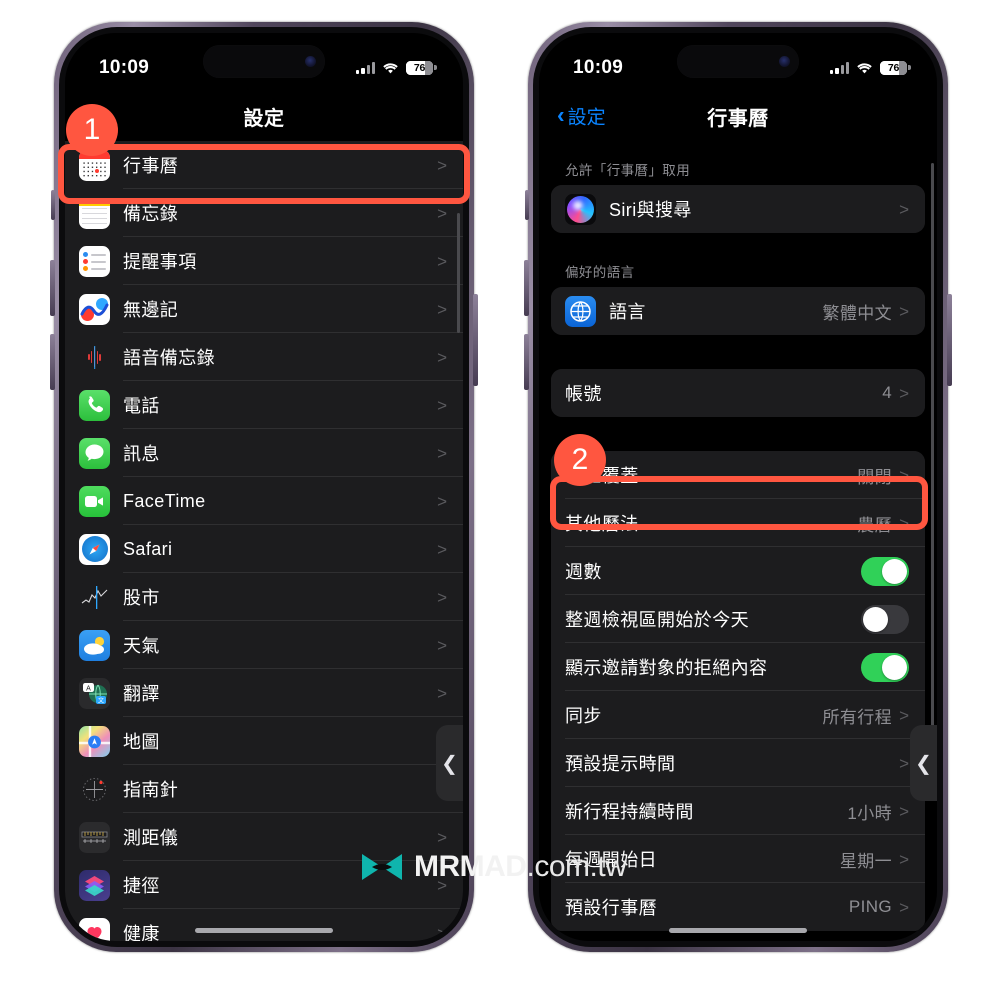 The height and width of the screenshot is (987, 1000). What do you see at coordinates (885, 571) in the screenshot?
I see `week-numbers-toggle` at bounding box center [885, 571].